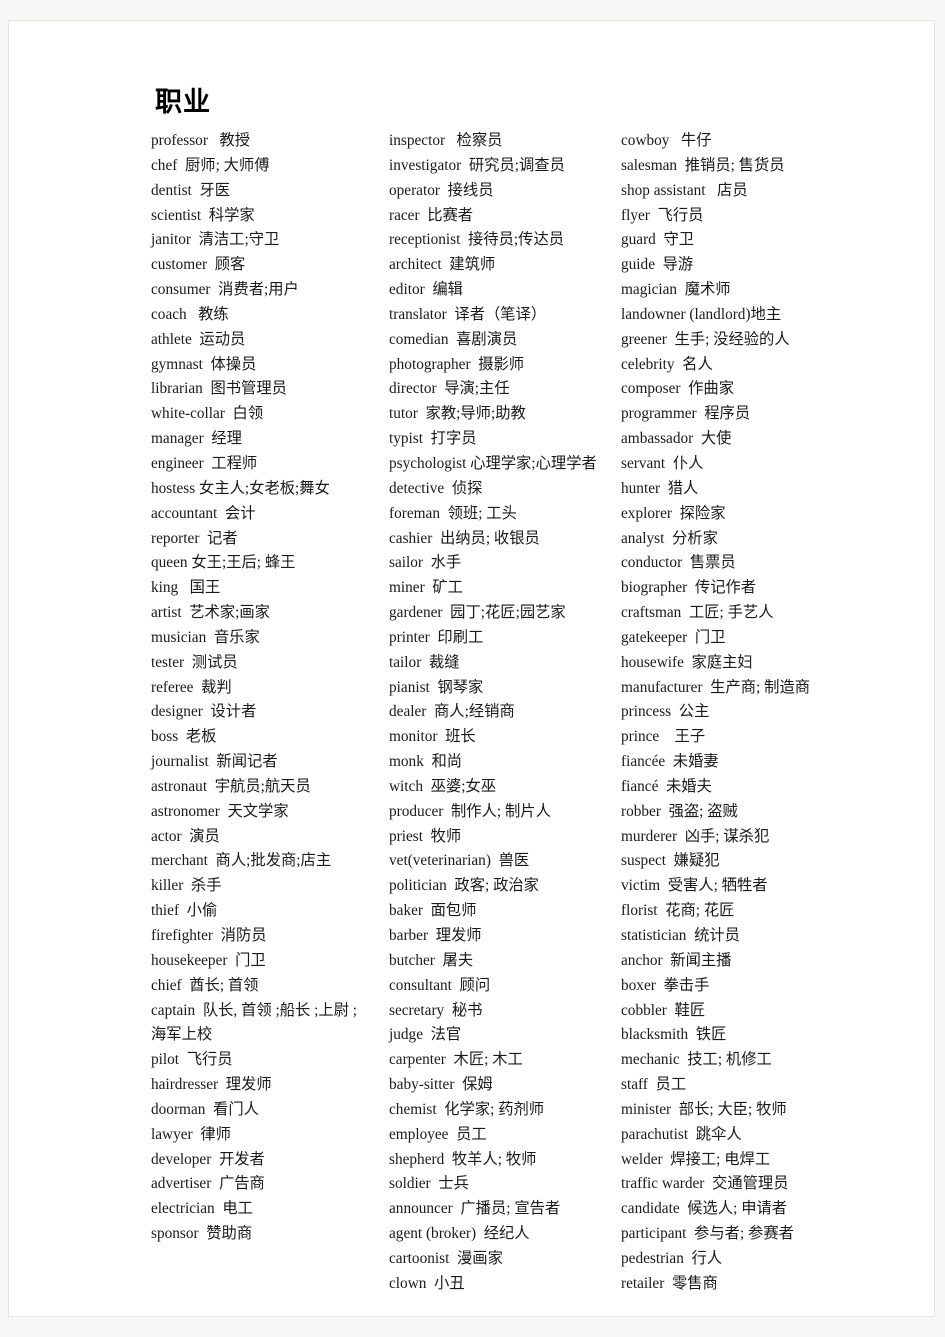 The height and width of the screenshot is (1337, 945). Describe the element at coordinates (254, 1022) in the screenshot. I see `vocabulary-entry: captain 队长, 首领 ;船长 ;上尉 ; 海军上校` at that location.